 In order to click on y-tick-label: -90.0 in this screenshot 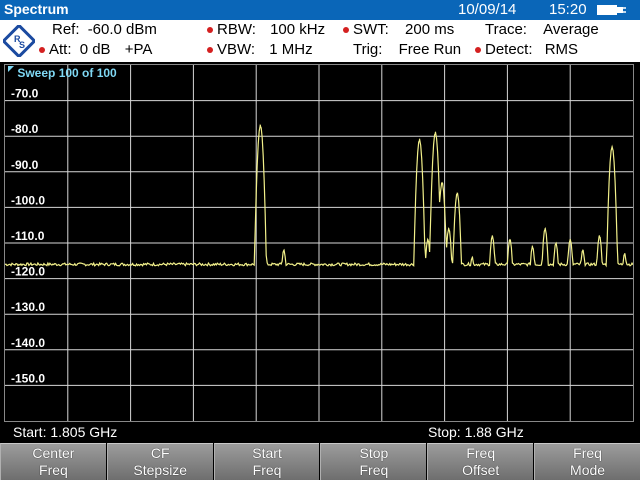, I will do `click(25, 165)`.